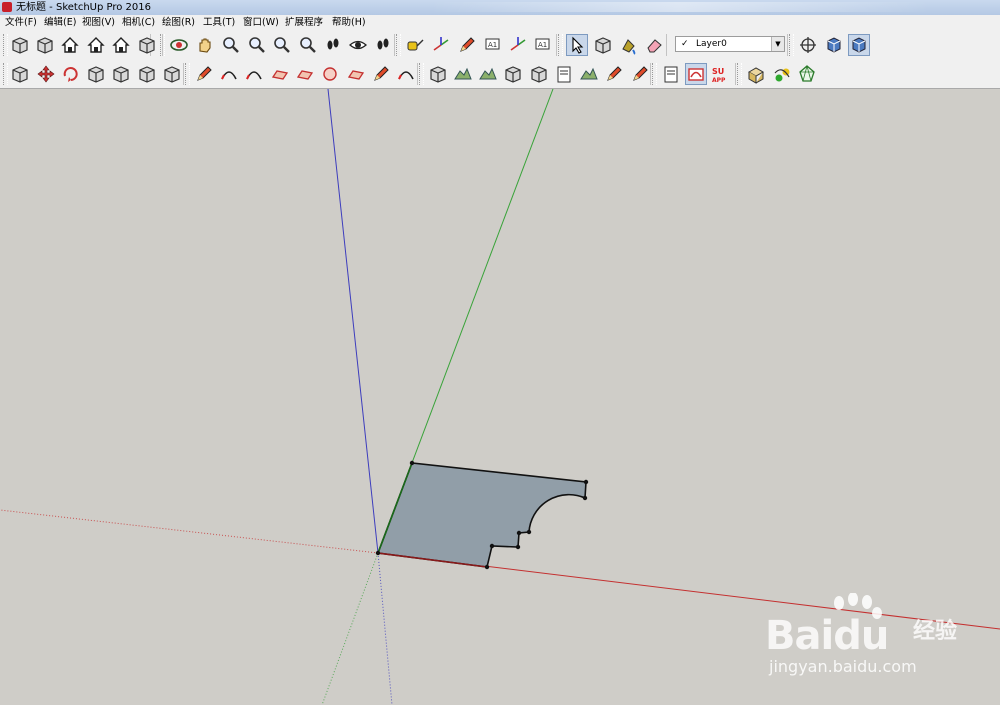 The width and height of the screenshot is (1000, 705). I want to click on text-button: A1, so click(493, 45).